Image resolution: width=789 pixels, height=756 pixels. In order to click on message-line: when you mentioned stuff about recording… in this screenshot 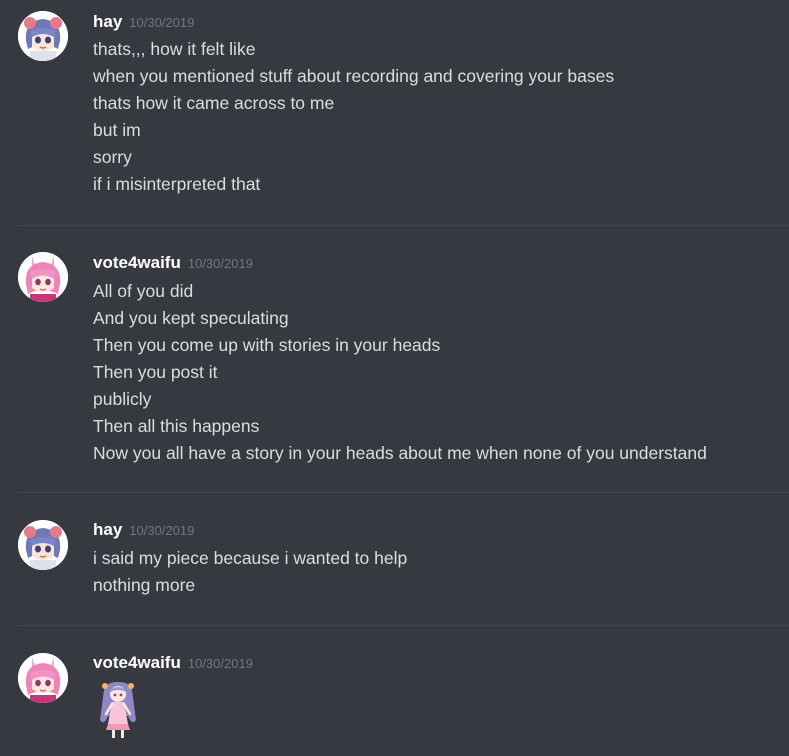, I will do `click(354, 76)`.